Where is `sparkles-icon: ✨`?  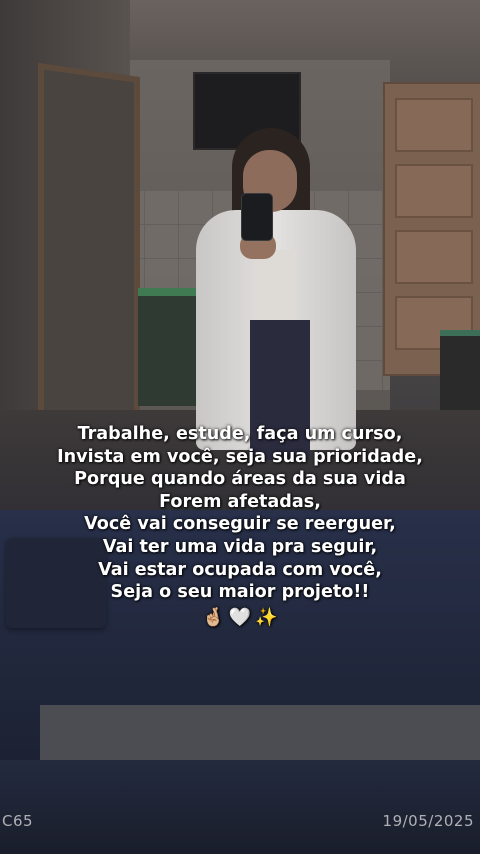 sparkles-icon: ✨ is located at coordinates (266, 617).